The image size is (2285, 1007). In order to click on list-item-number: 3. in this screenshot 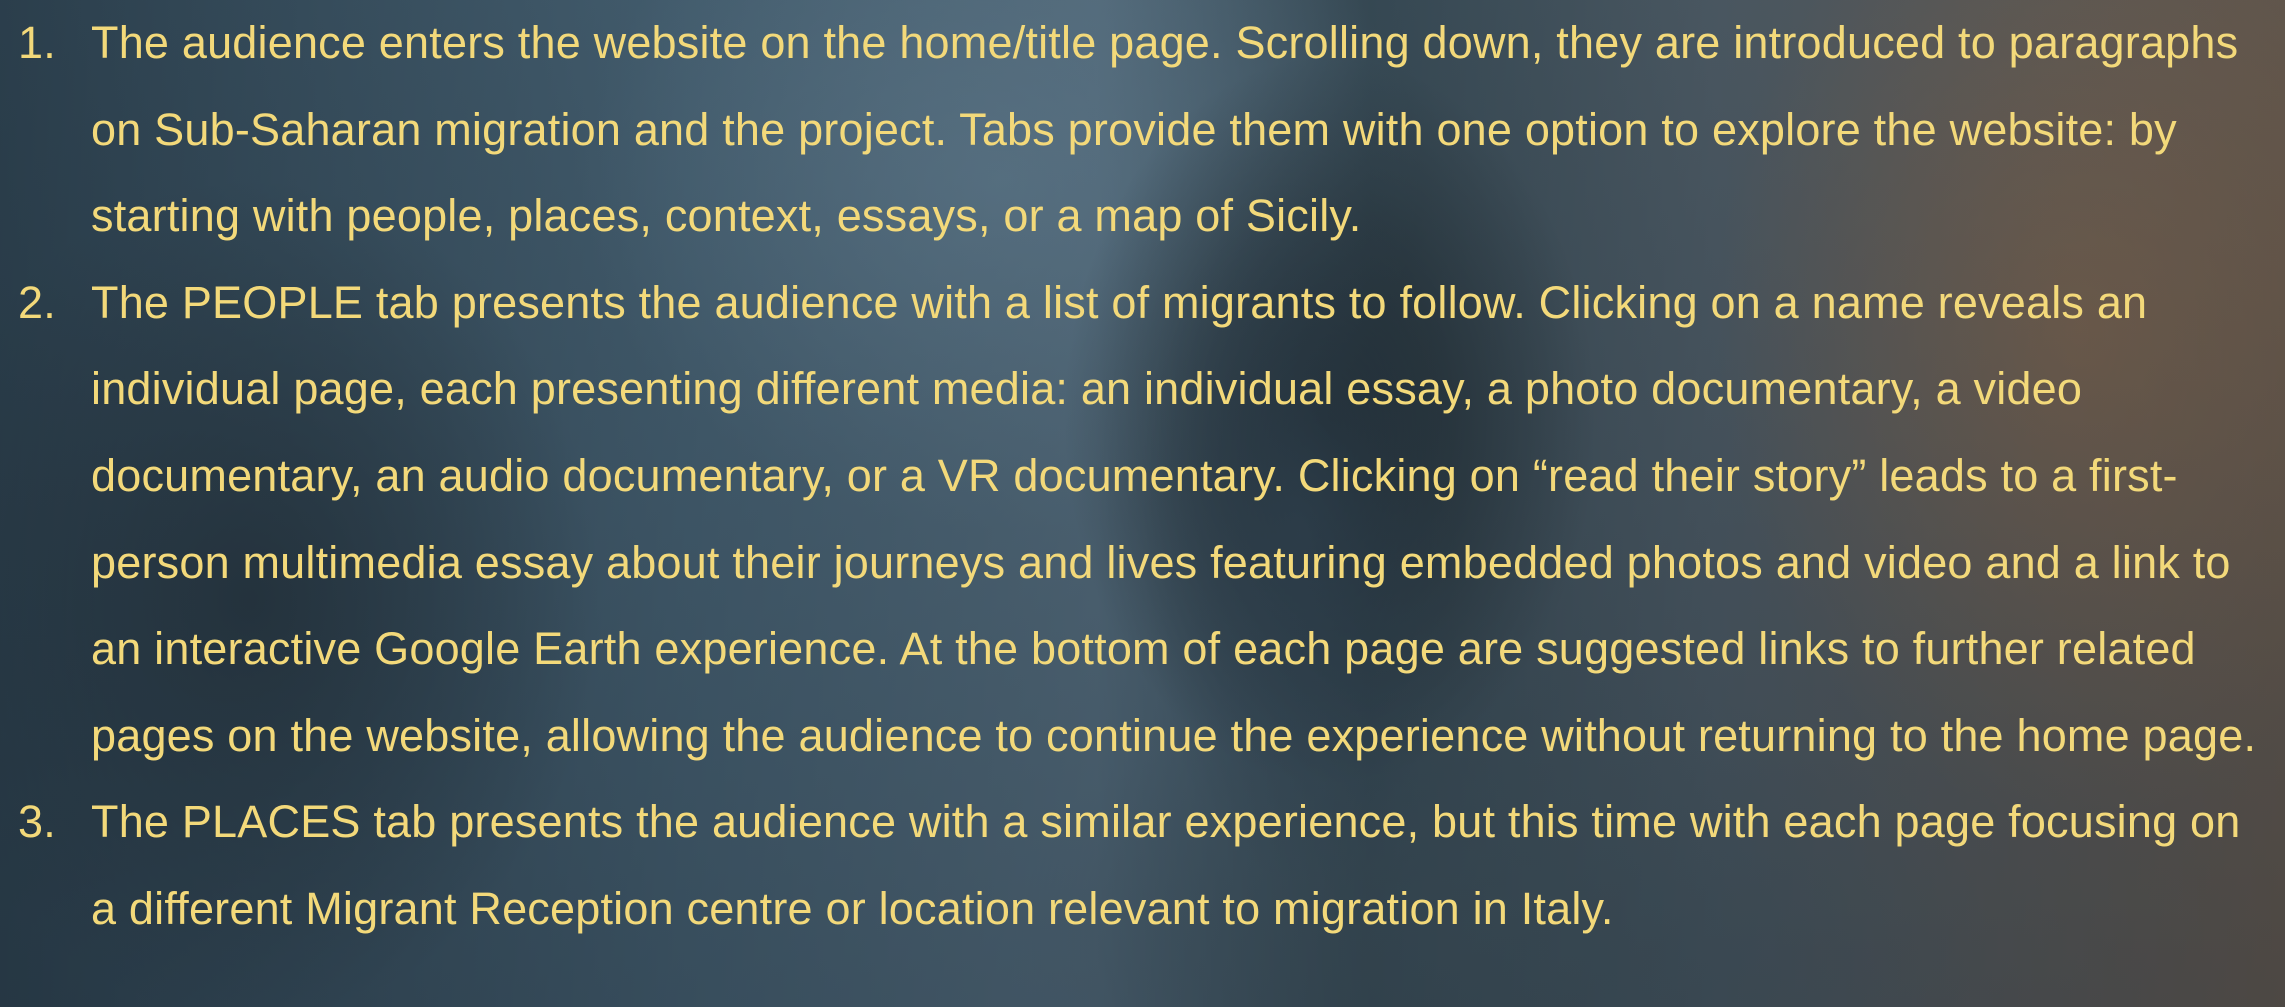, I will do `click(37, 822)`.